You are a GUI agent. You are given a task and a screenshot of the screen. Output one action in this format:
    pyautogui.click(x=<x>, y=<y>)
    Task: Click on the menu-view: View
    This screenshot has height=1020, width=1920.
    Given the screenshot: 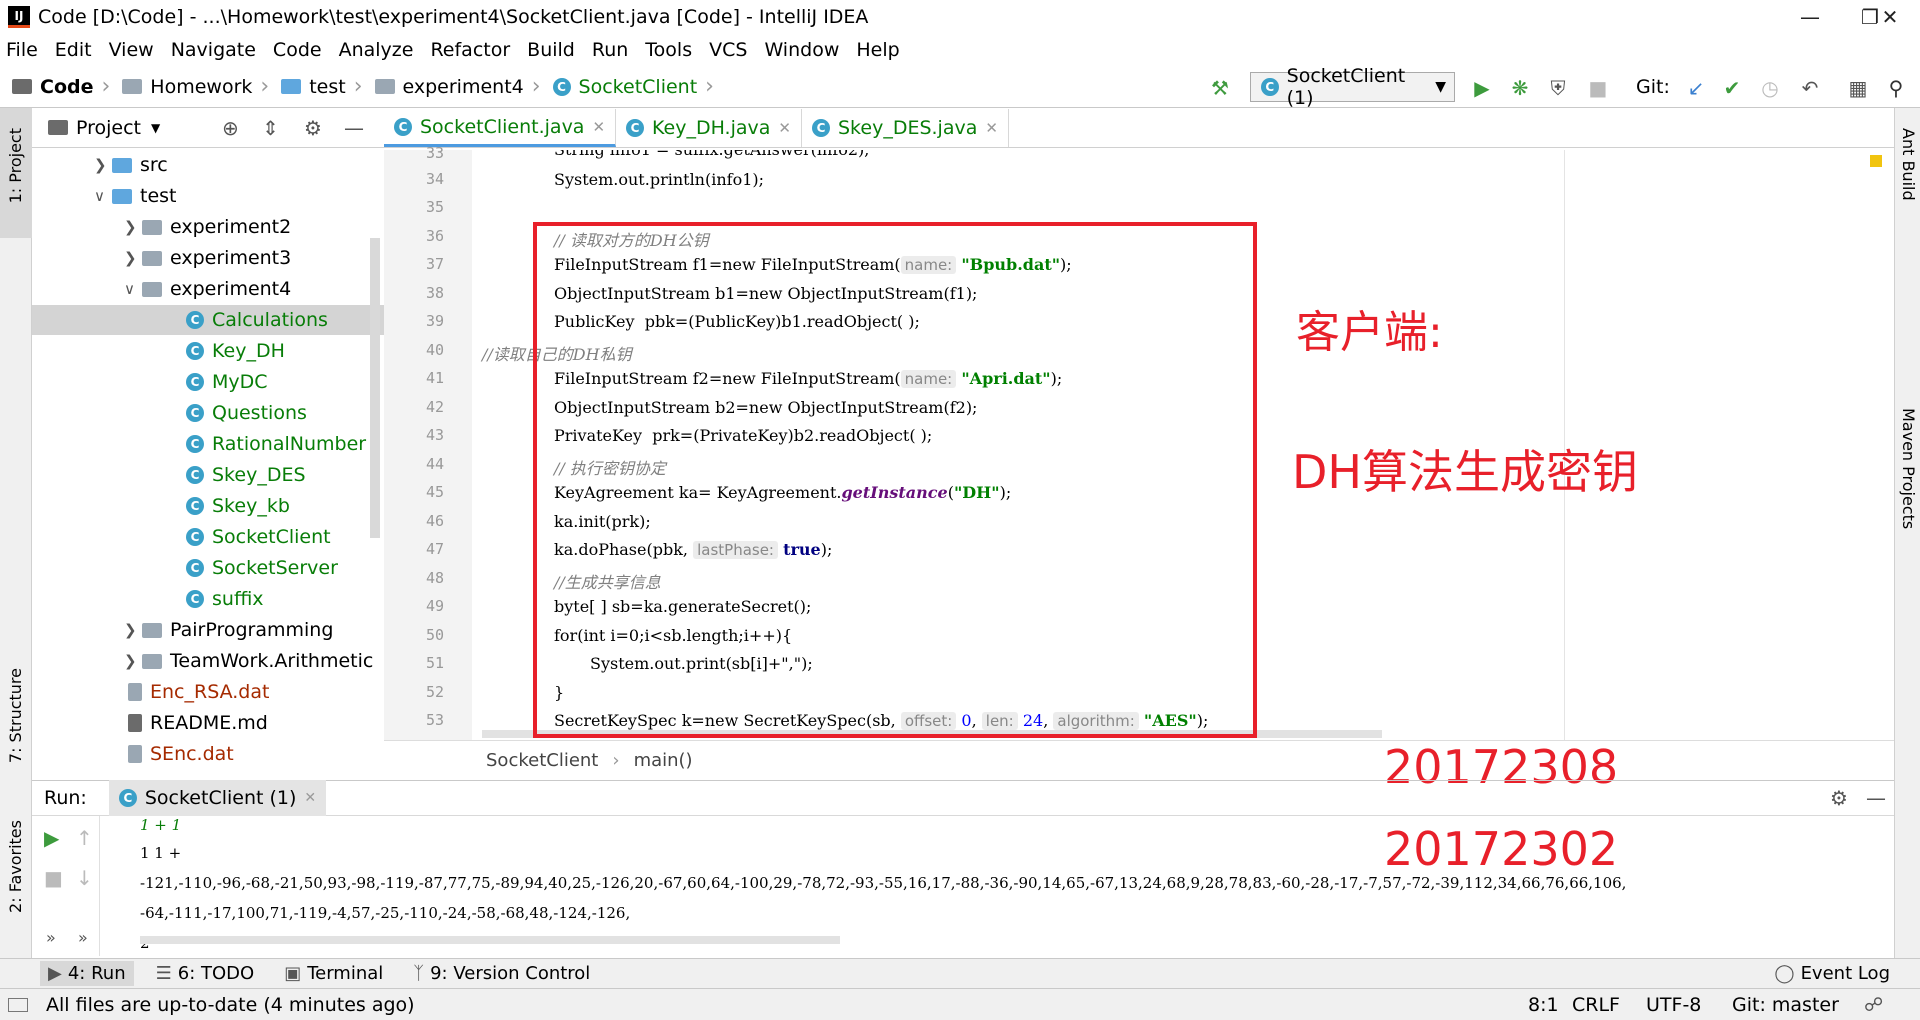 What is the action you would take?
    pyautogui.click(x=131, y=50)
    